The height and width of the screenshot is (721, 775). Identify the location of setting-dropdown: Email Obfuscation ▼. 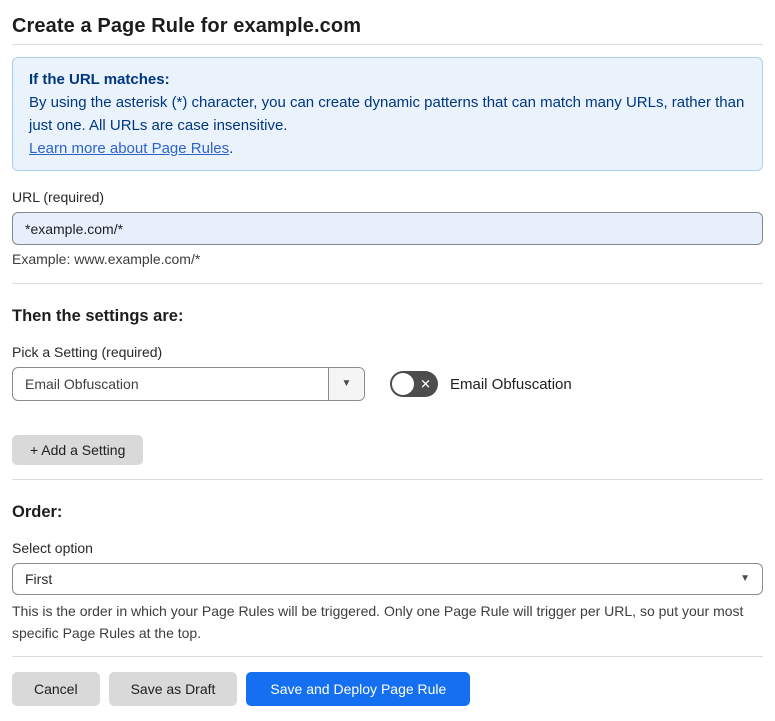
(188, 384).